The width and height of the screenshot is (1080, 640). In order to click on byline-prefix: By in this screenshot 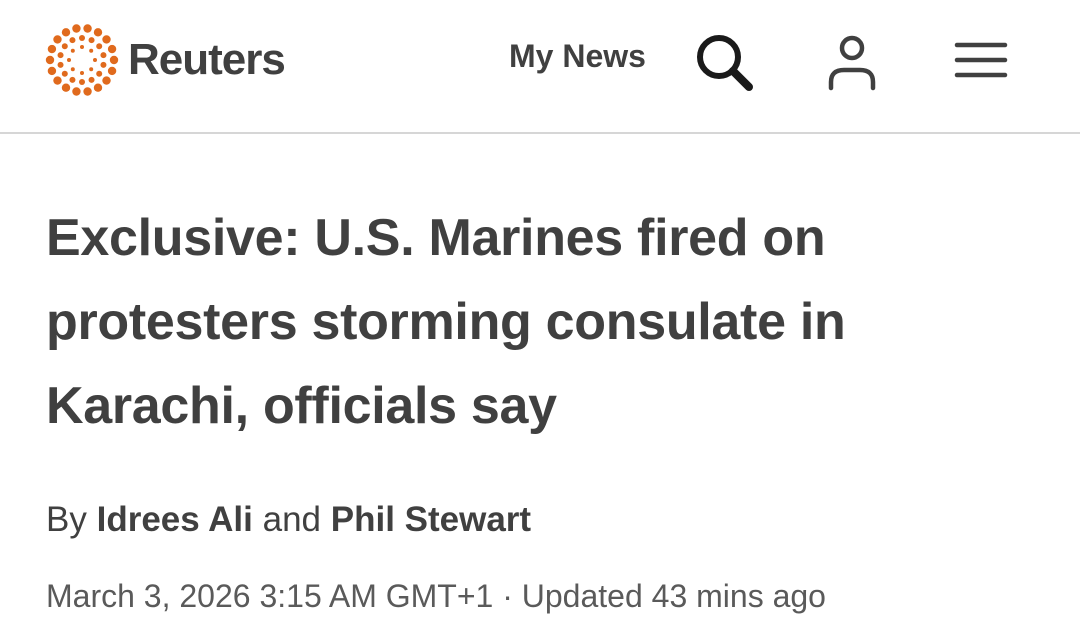, I will do `click(66, 519)`.